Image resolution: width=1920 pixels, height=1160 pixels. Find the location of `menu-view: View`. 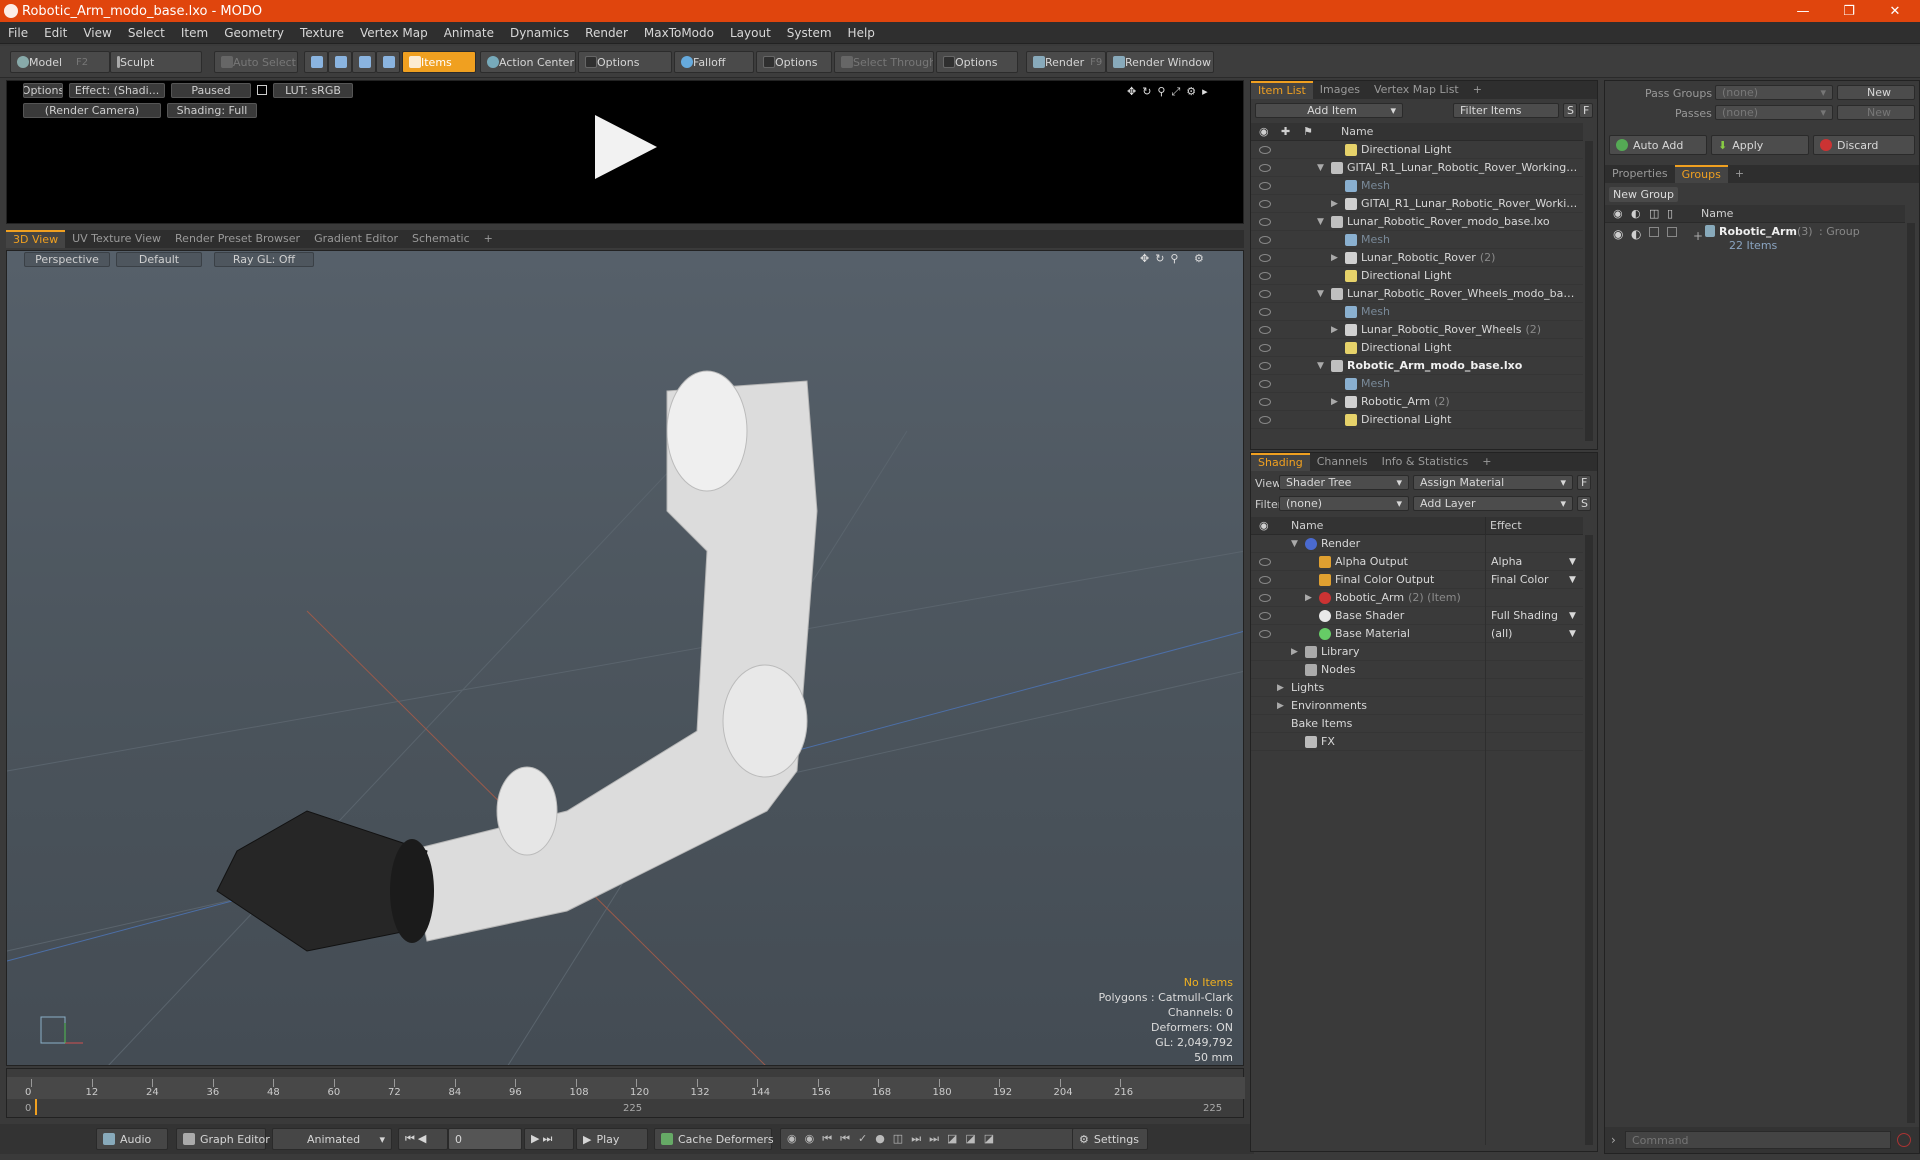

menu-view: View is located at coordinates (97, 33).